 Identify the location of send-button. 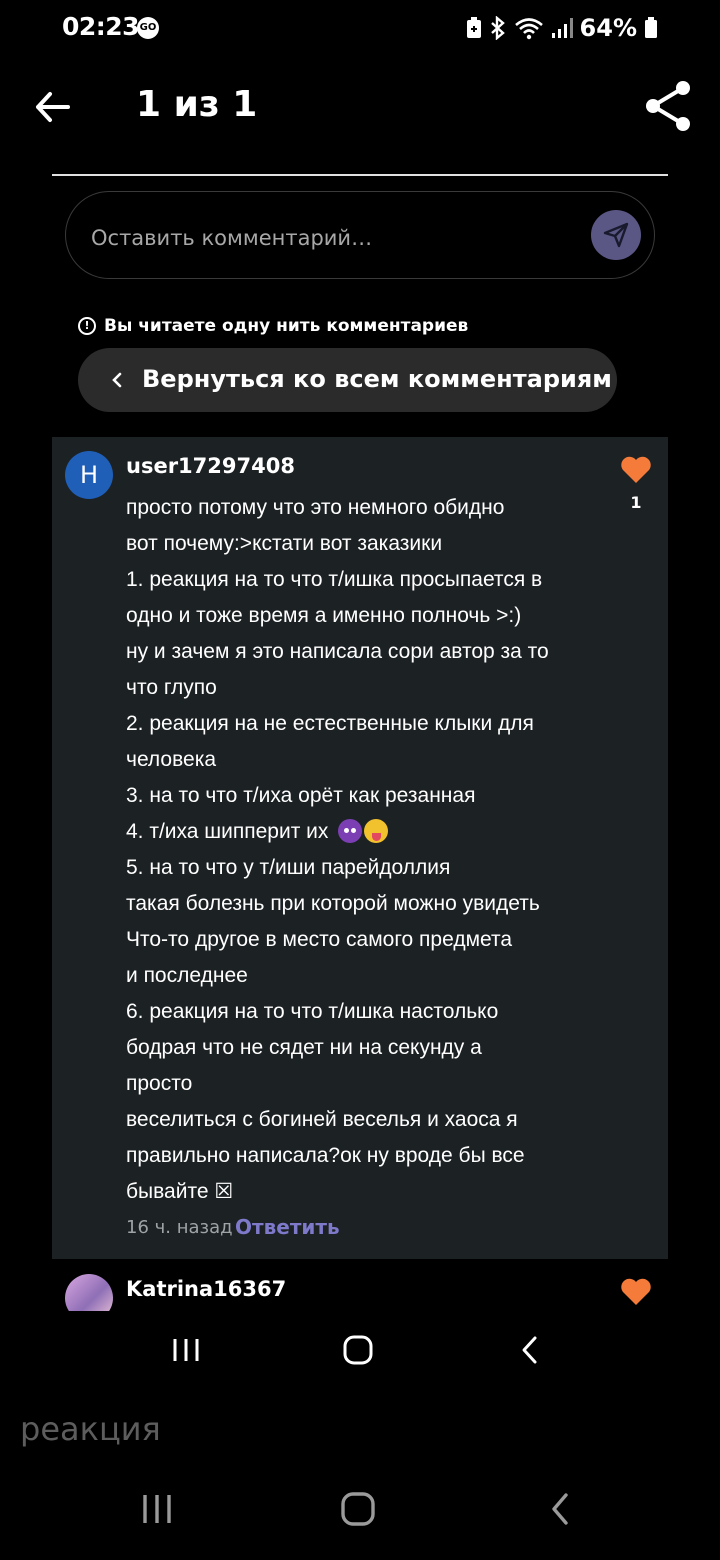
(616, 235).